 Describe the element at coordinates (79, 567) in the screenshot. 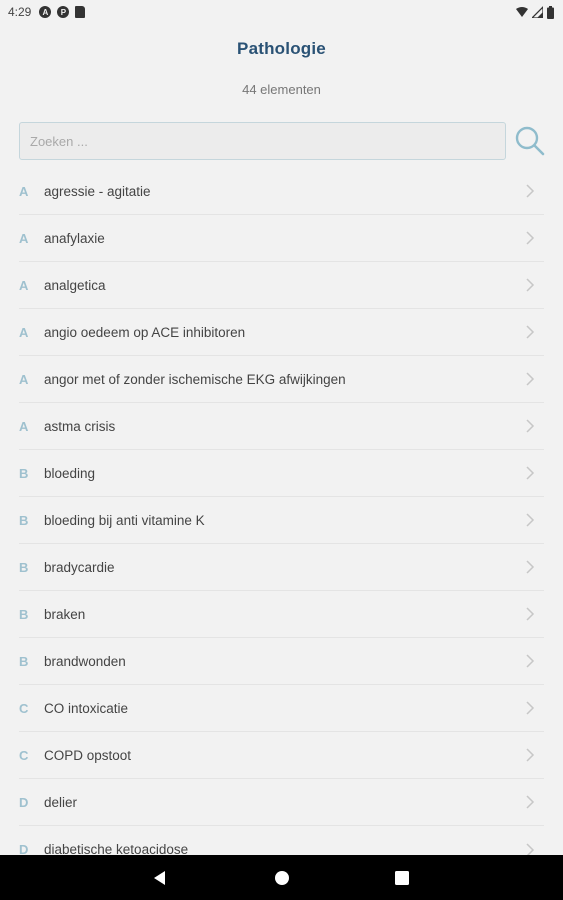

I see `list-item-label: bradycardie` at that location.